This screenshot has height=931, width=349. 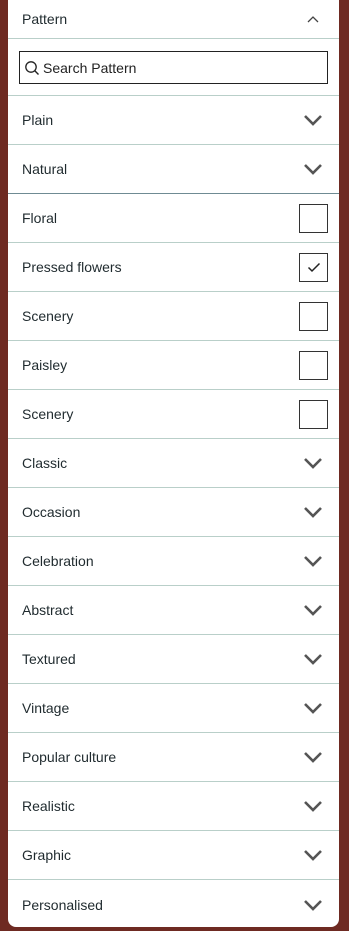 What do you see at coordinates (40, 218) in the screenshot?
I see `checkbox-label: Floral` at bounding box center [40, 218].